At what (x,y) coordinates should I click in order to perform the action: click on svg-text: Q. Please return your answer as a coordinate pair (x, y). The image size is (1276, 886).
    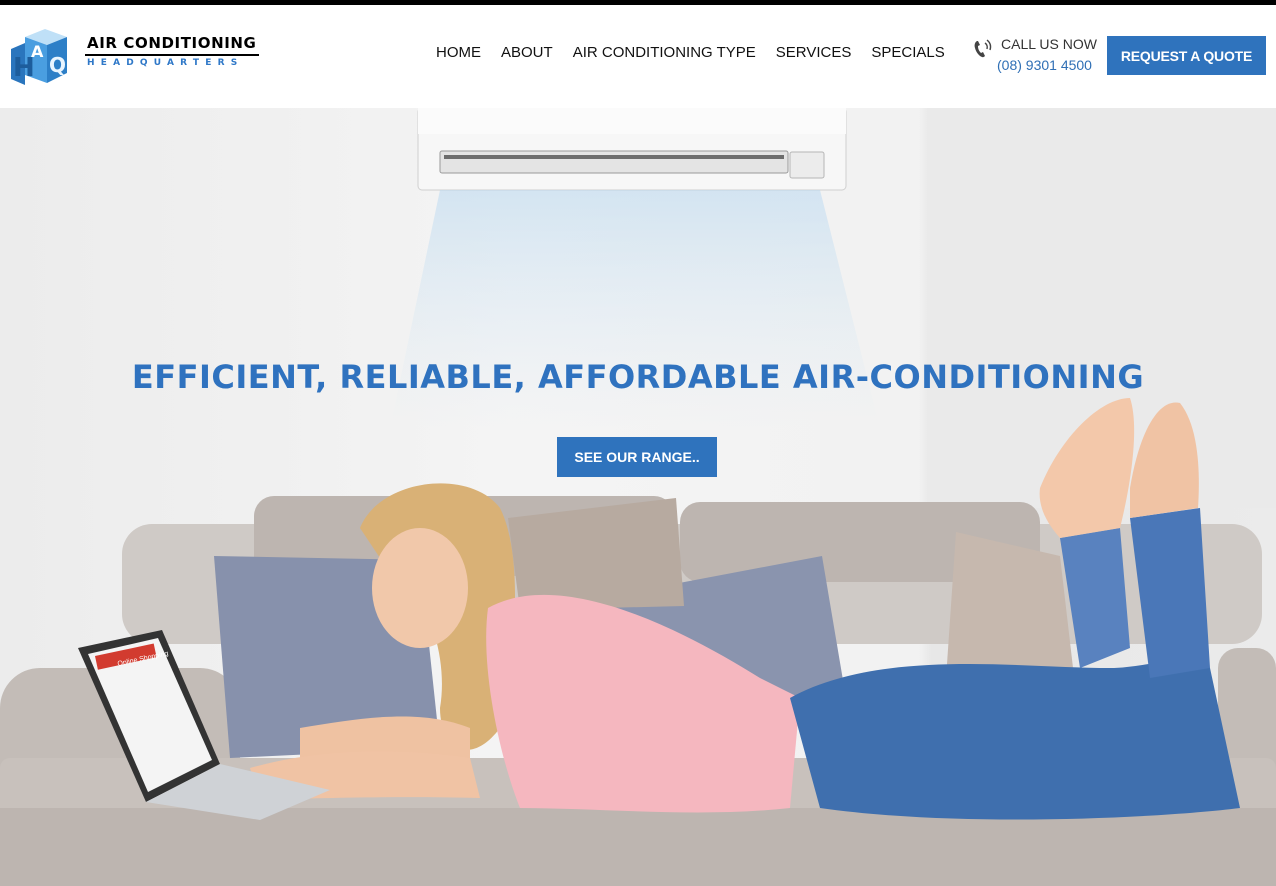
    Looking at the image, I should click on (57, 65).